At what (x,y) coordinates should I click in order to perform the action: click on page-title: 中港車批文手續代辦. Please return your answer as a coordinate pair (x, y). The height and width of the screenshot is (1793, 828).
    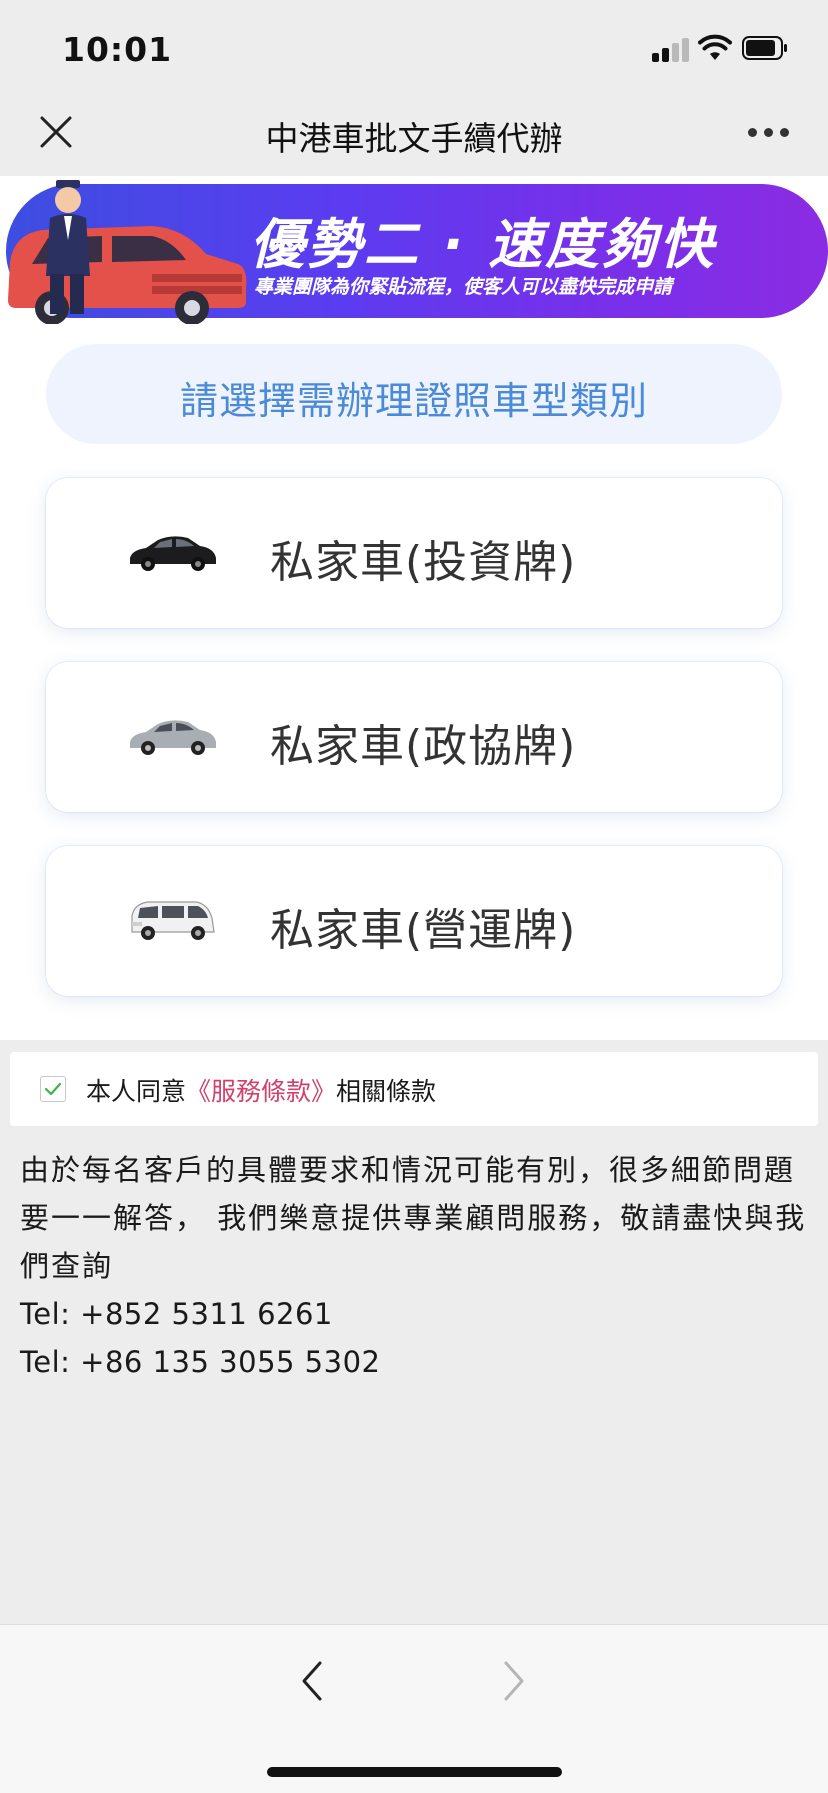
    Looking at the image, I should click on (414, 138).